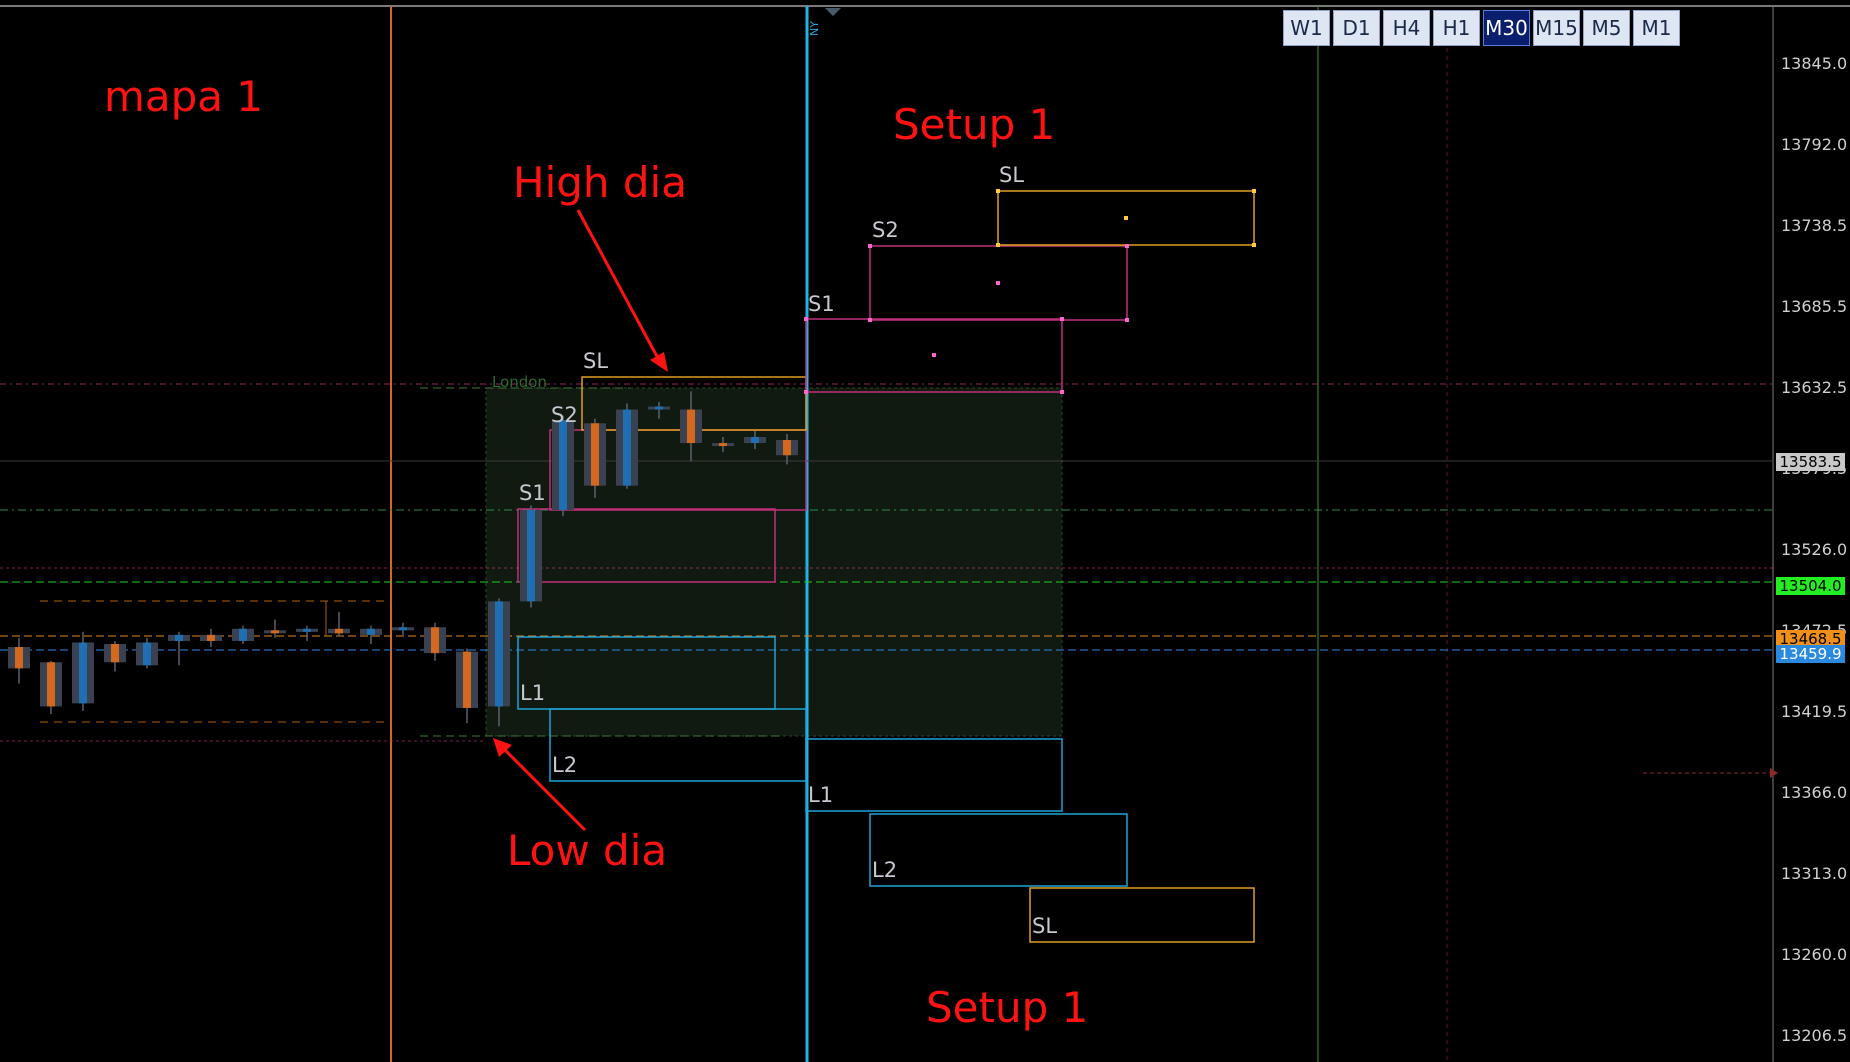 The width and height of the screenshot is (1850, 1062). What do you see at coordinates (1814, 873) in the screenshot?
I see `price-axis-label: 13313.0` at bounding box center [1814, 873].